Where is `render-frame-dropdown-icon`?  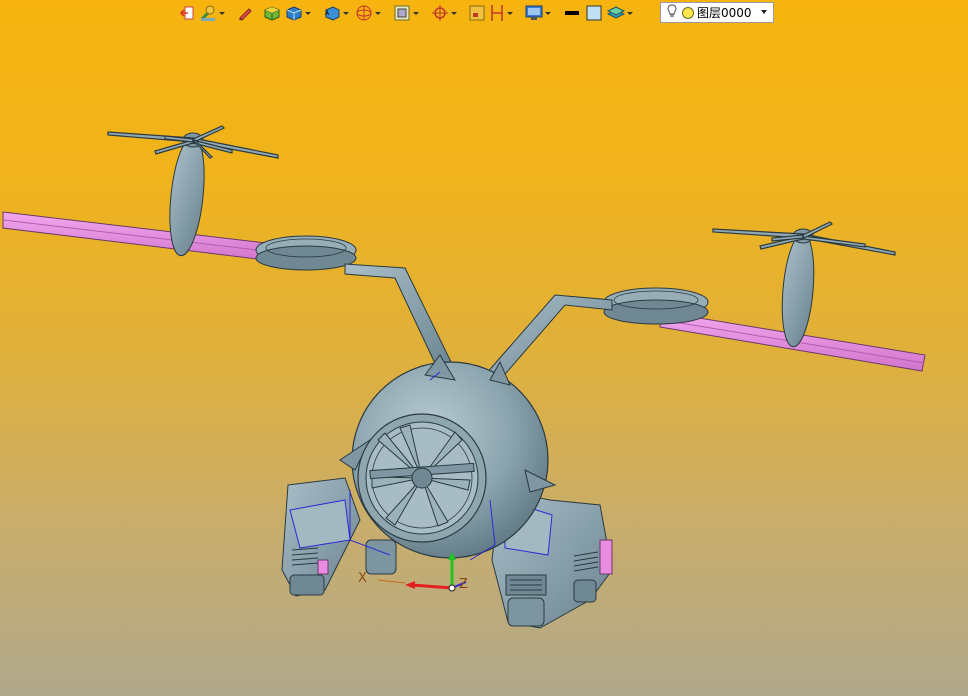 render-frame-dropdown-icon is located at coordinates (416, 13).